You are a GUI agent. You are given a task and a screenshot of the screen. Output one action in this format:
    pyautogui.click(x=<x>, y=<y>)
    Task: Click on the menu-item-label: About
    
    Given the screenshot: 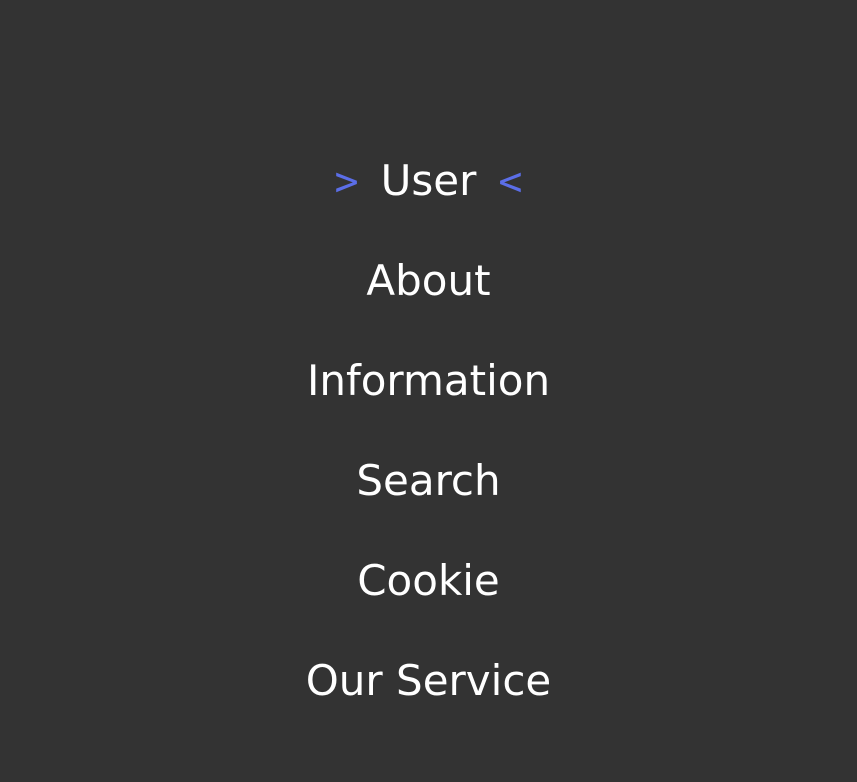 What is the action you would take?
    pyautogui.click(x=428, y=280)
    